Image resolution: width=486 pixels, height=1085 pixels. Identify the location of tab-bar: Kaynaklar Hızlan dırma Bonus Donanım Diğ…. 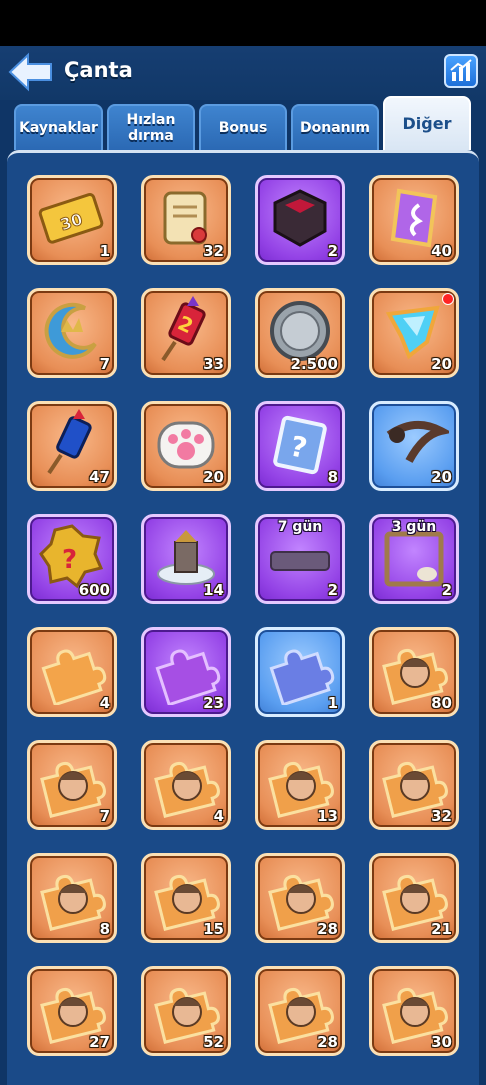
(243, 124).